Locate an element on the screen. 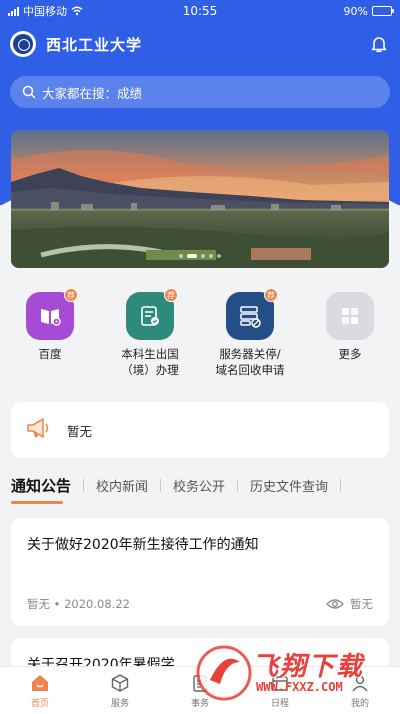 This screenshot has height=714, width=400. megaphone-icon is located at coordinates (39, 430).